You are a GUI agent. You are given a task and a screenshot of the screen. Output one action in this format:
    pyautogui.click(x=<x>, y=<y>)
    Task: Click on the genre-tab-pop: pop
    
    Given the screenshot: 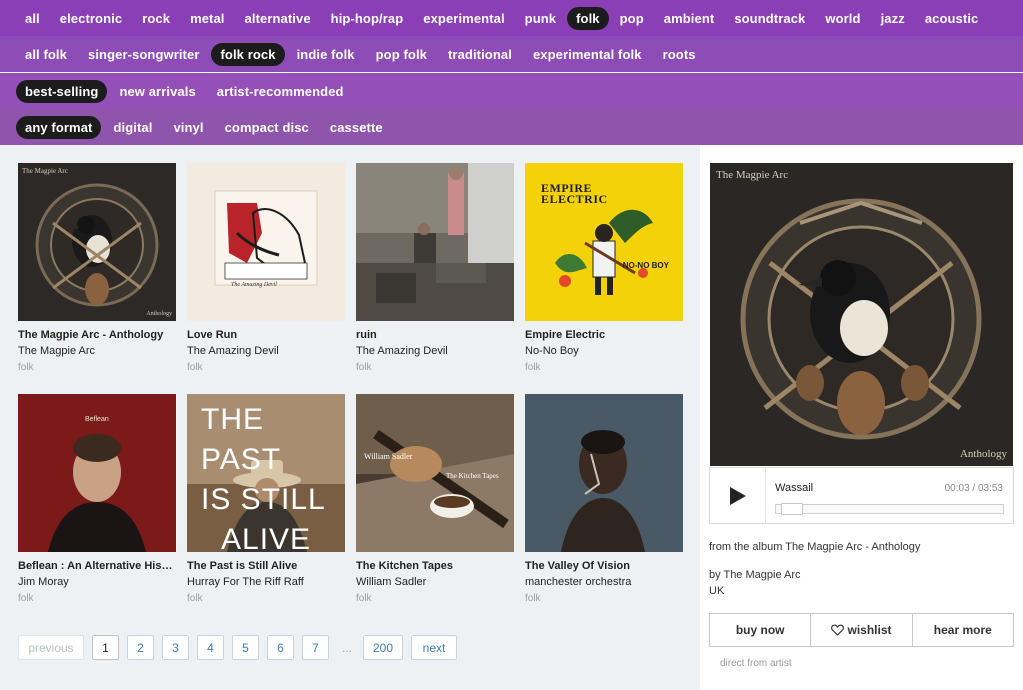 What is the action you would take?
    pyautogui.click(x=632, y=18)
    